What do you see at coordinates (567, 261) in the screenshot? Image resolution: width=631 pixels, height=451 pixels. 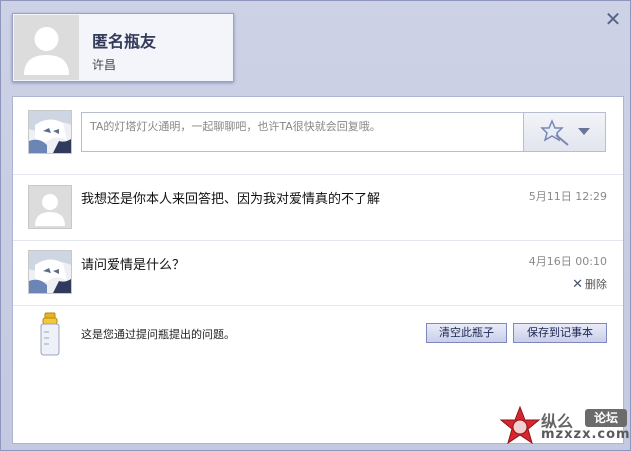 I see `message-time: 4月16日 00:10` at bounding box center [567, 261].